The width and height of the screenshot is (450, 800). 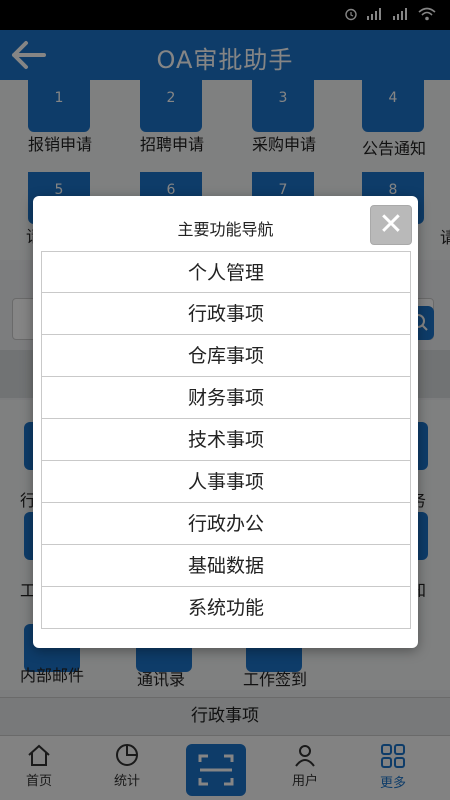 I want to click on close-button: ✕, so click(x=391, y=225).